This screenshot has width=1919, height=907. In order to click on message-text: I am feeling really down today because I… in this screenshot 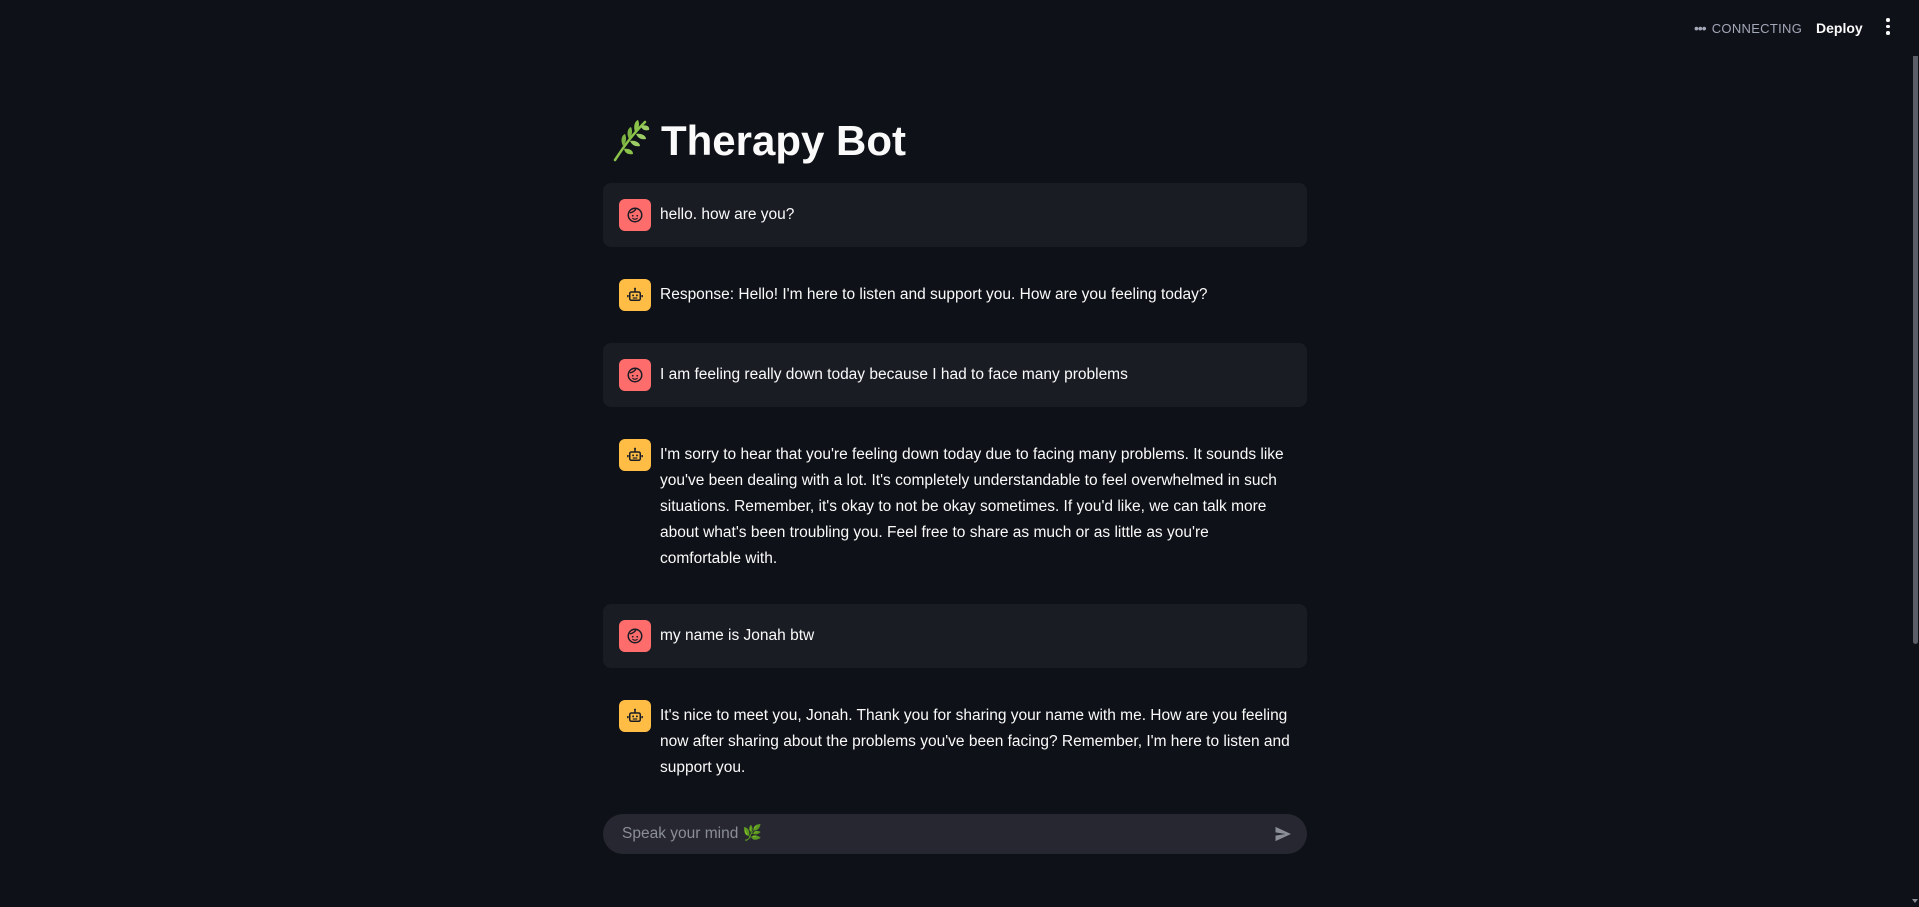, I will do `click(894, 374)`.